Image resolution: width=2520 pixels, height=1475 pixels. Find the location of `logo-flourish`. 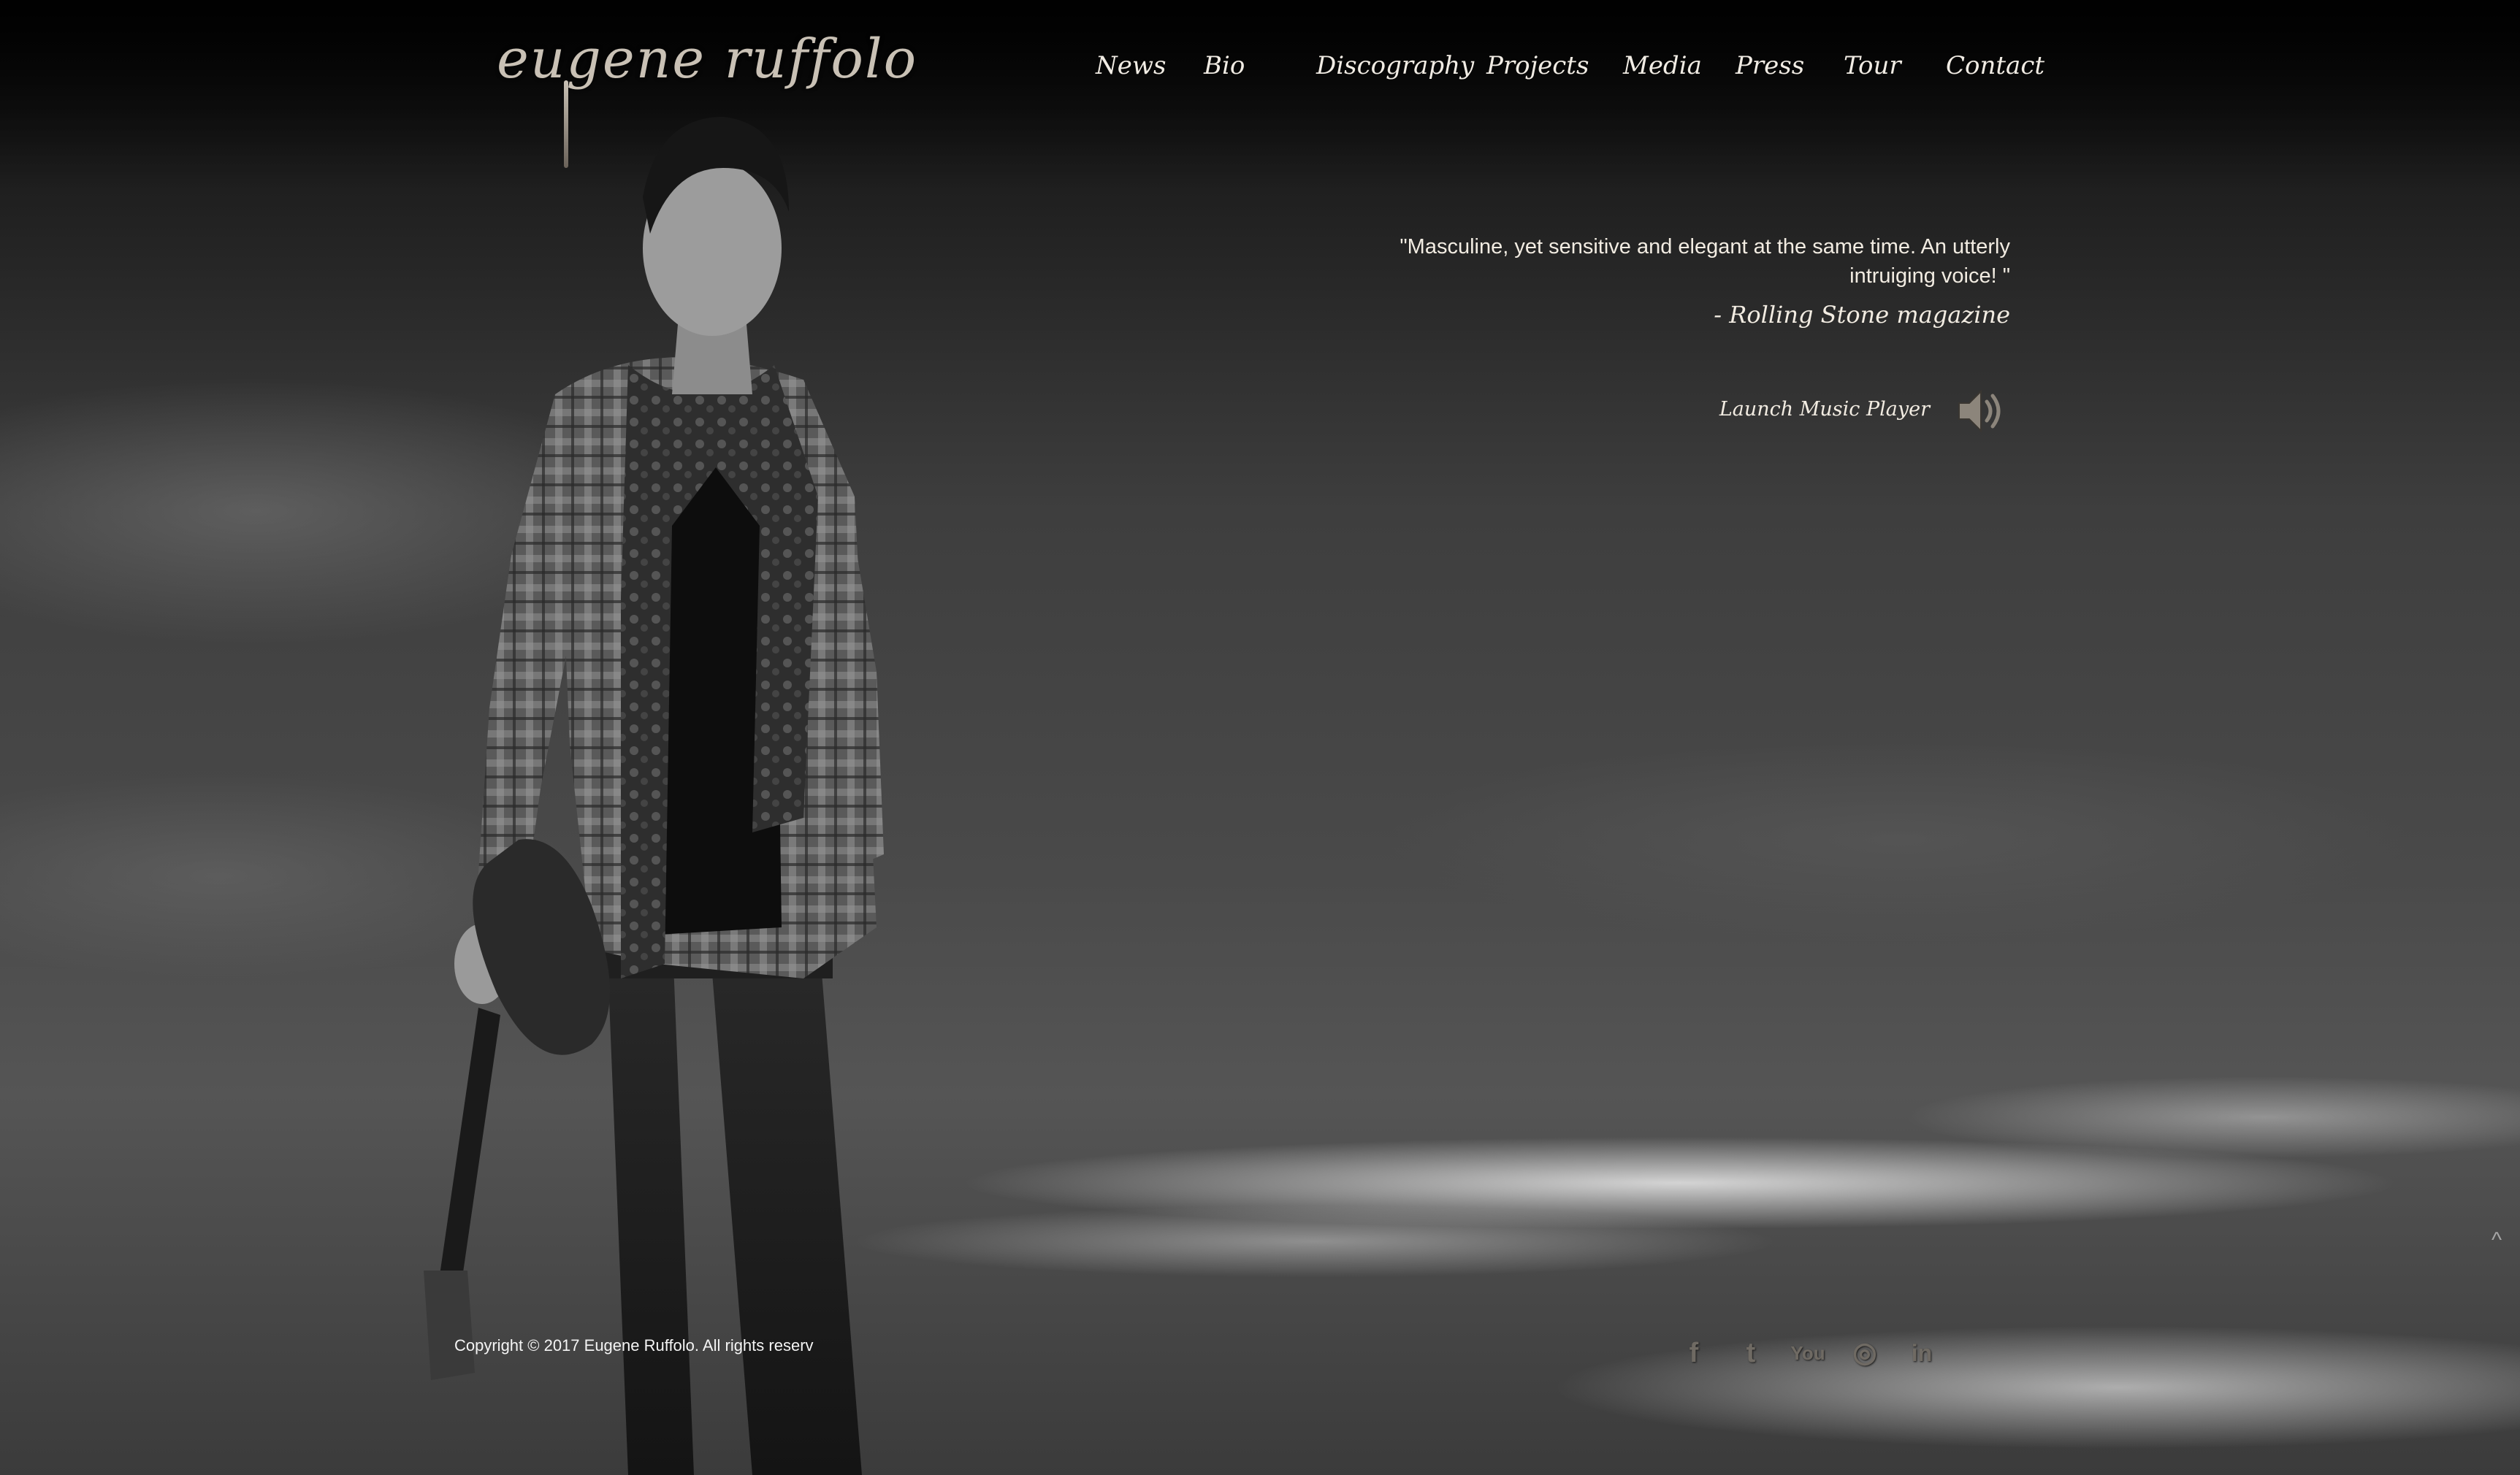

logo-flourish is located at coordinates (566, 124).